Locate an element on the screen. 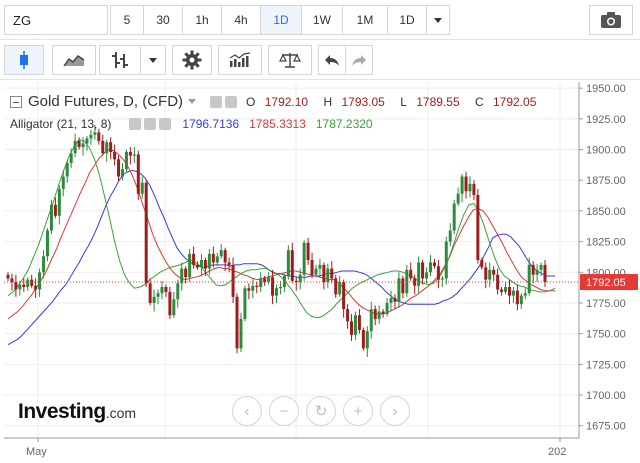 The height and width of the screenshot is (463, 640). candles-icon is located at coordinates (24, 60).